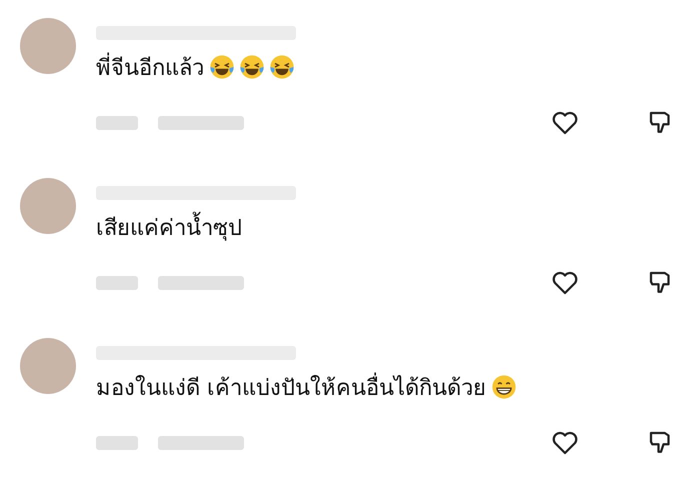 This screenshot has height=480, width=700. What do you see at coordinates (291, 387) in the screenshot?
I see `comment-text: มองในแง่ดี เค้าแบ่งปันให้คนอื่นได้กินด้วย` at bounding box center [291, 387].